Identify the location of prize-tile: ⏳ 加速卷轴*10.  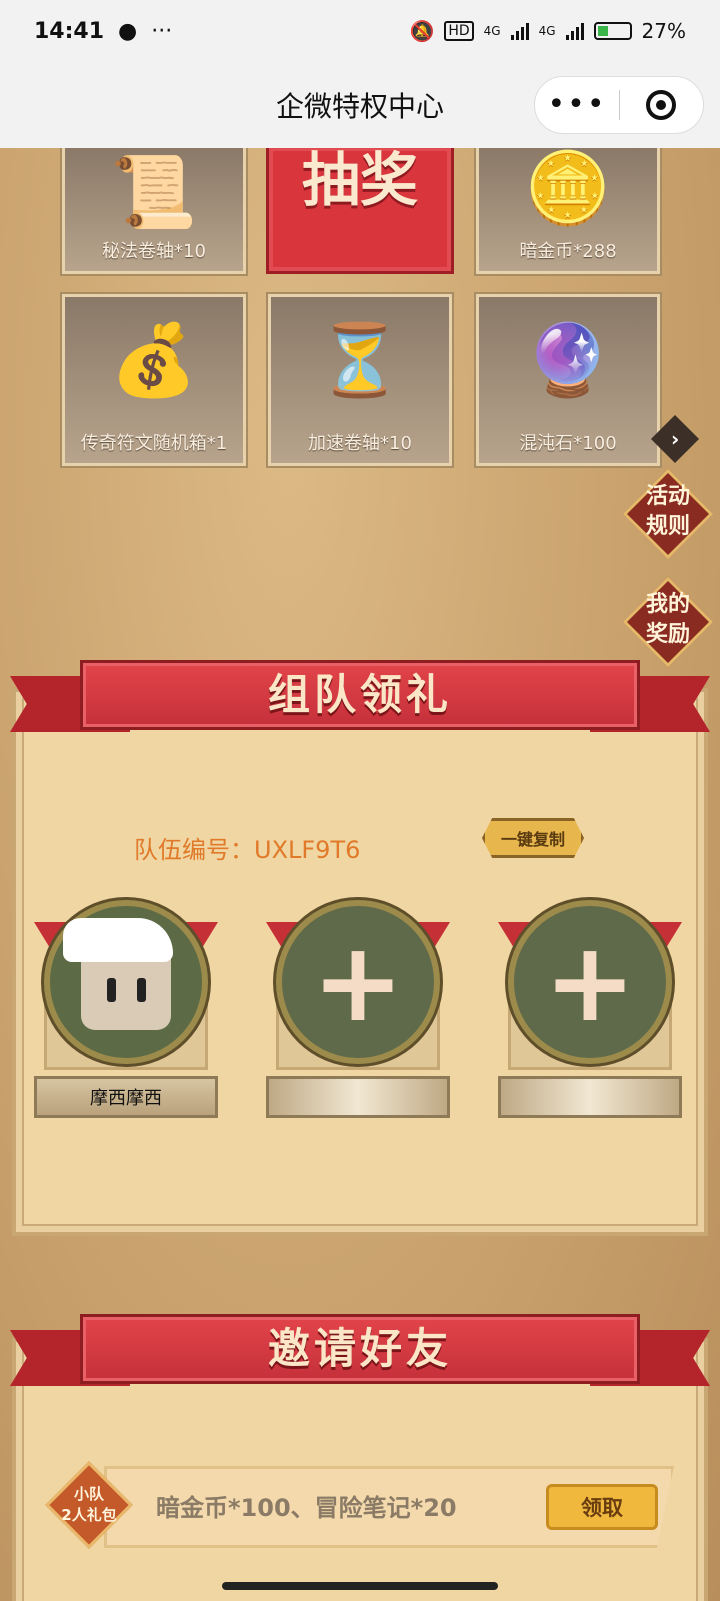
(360, 380).